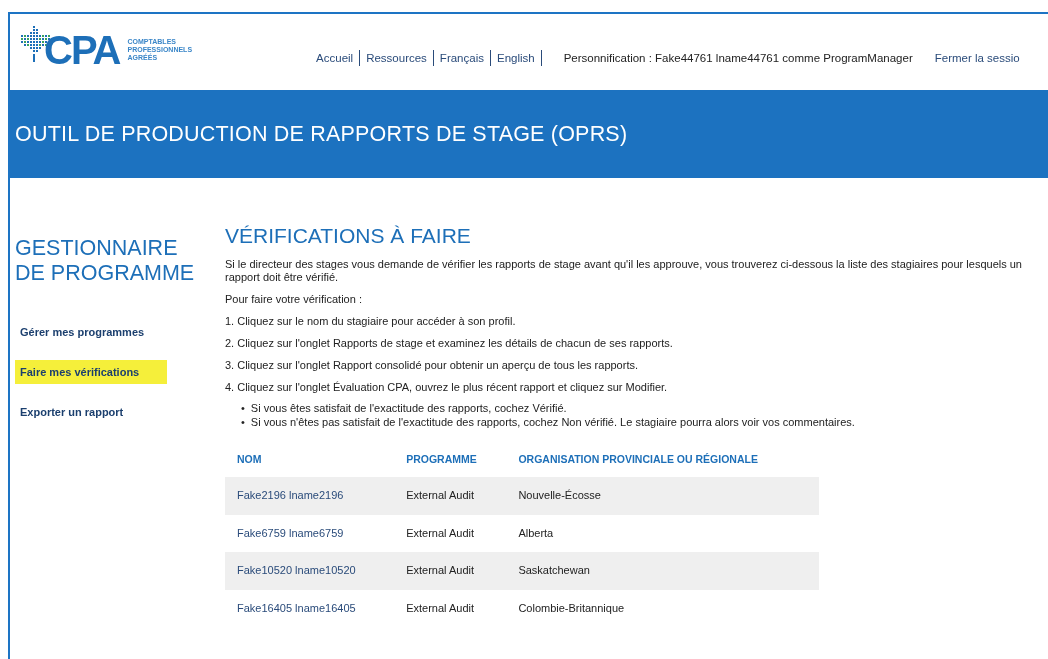 Image resolution: width=1048 pixels, height=659 pixels. What do you see at coordinates (462, 58) in the screenshot?
I see `nav-link: Français` at bounding box center [462, 58].